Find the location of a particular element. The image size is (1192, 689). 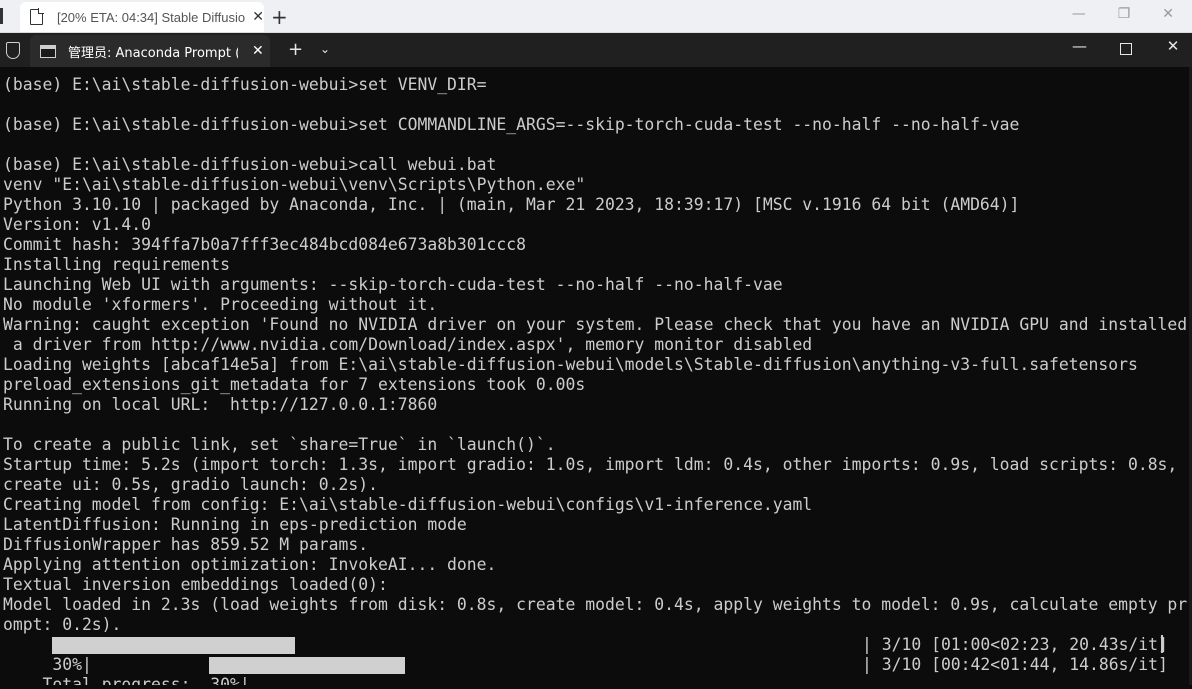

window-edge is located at coordinates (1, 16).